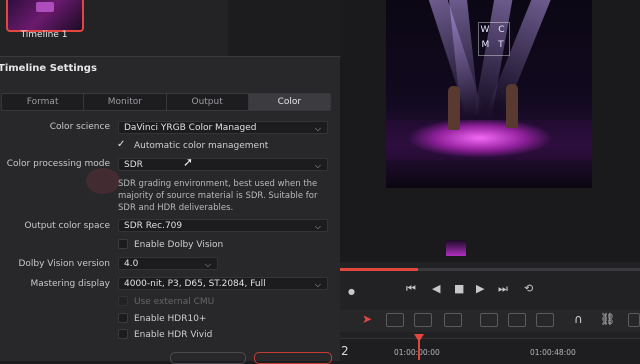 This screenshot has width=640, height=364. Describe the element at coordinates (45, 16) in the screenshot. I see `timeline-thumbnail` at that location.